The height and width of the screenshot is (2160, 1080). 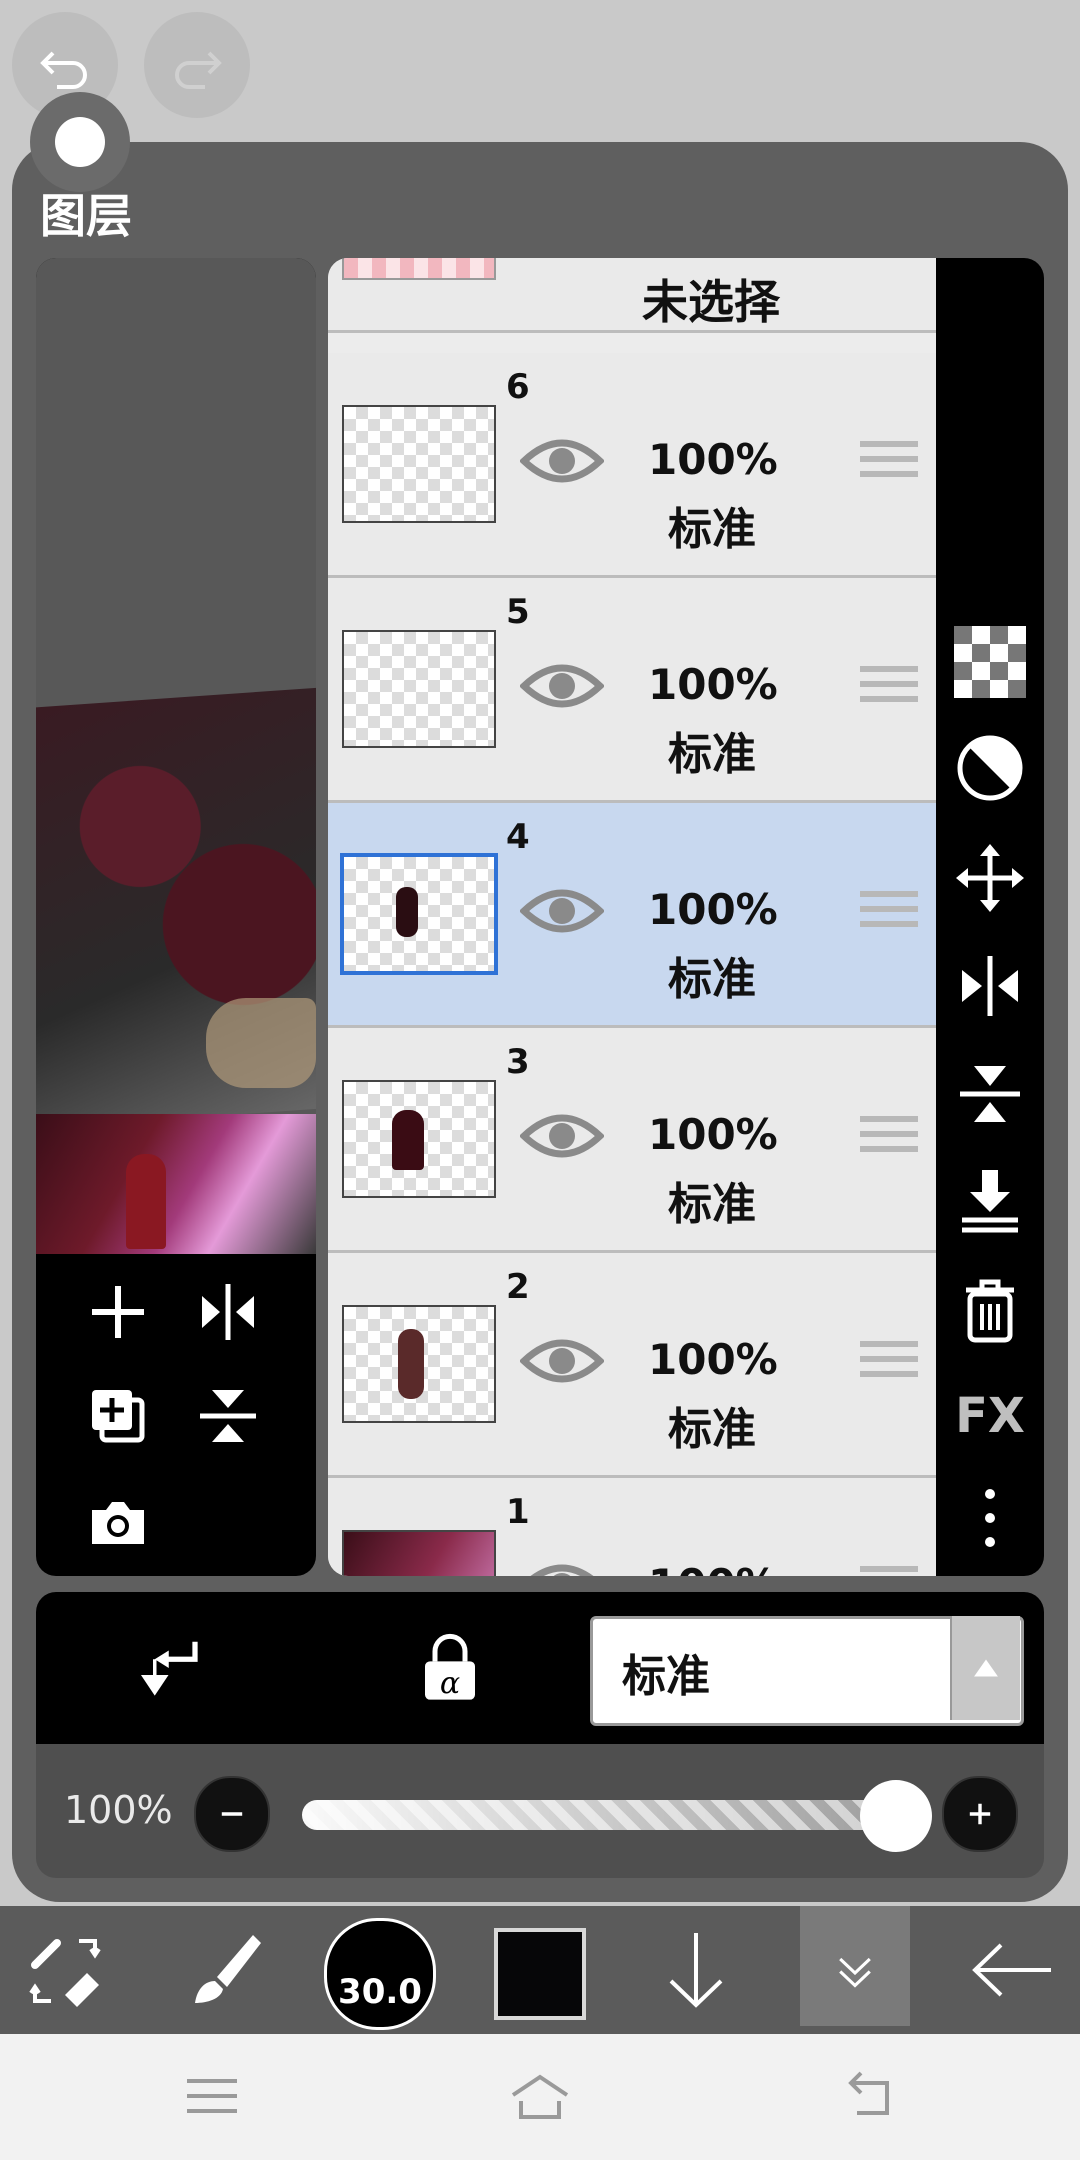 I want to click on flip-horizontal-layer-button, so click(x=990, y=986).